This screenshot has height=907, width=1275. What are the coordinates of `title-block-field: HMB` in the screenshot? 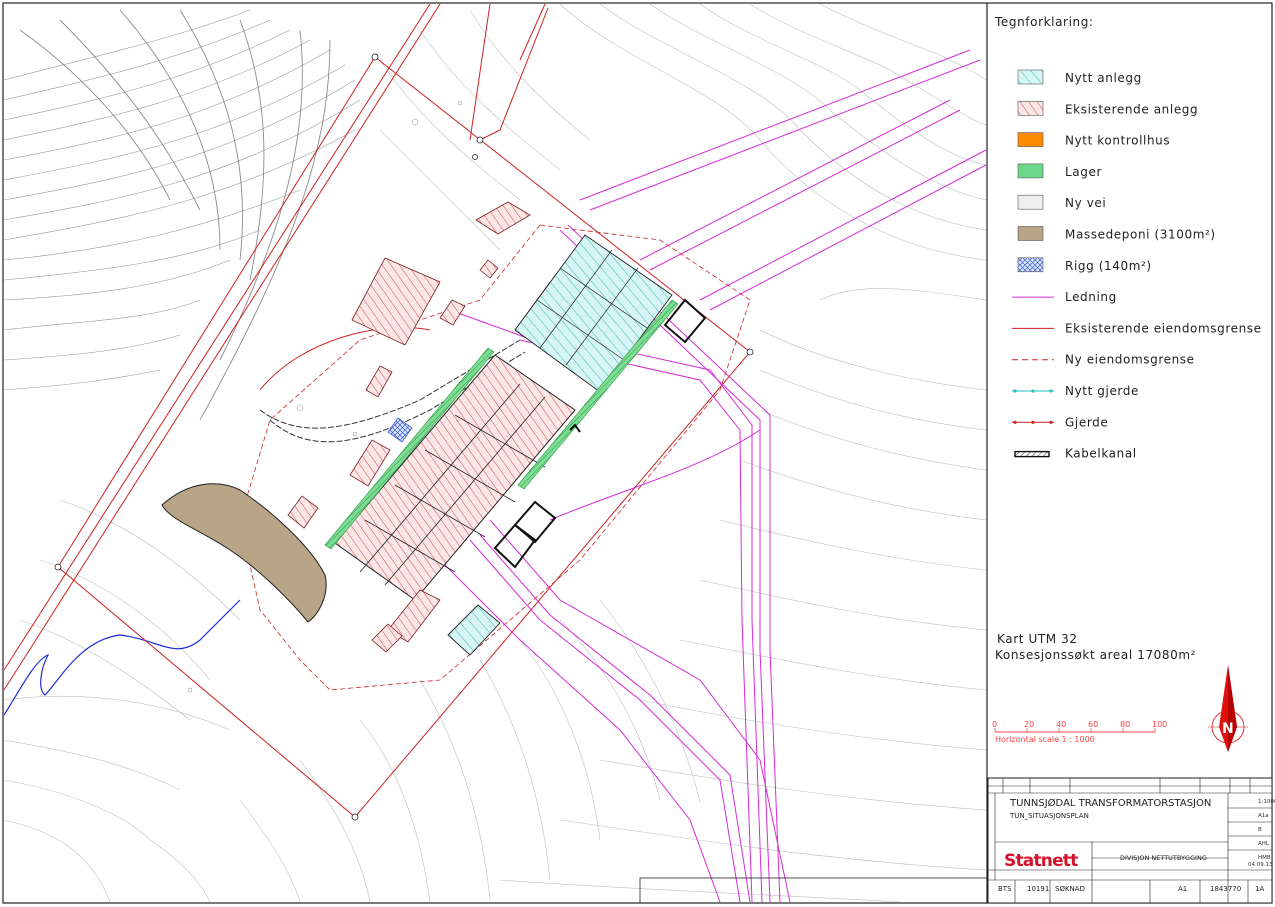 It's located at (1264, 858).